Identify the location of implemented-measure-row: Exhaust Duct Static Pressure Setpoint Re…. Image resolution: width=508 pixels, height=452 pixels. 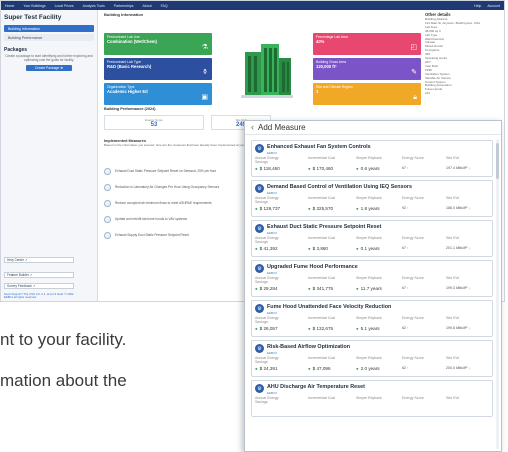
(179, 171).